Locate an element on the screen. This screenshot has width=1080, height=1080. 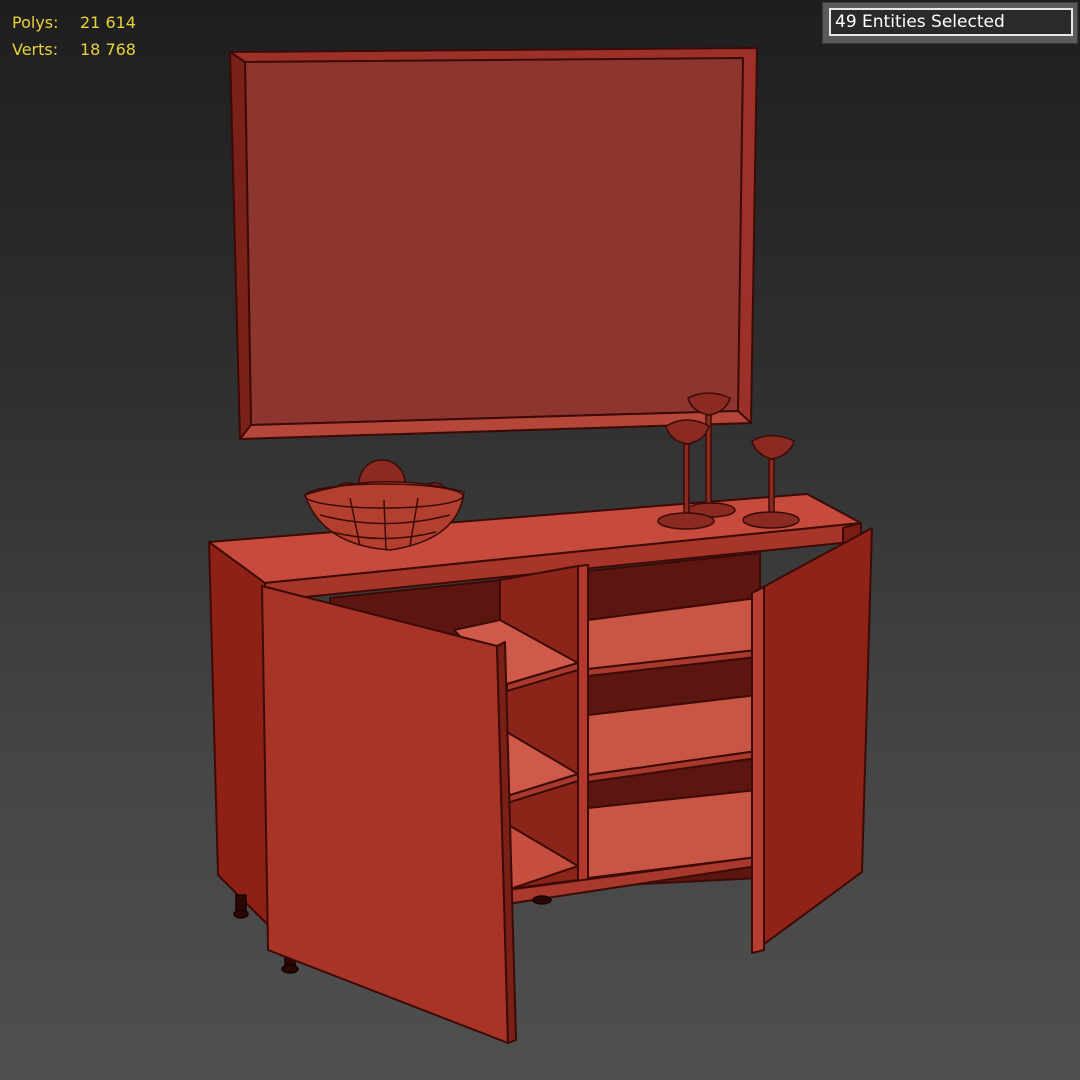
polys-value: 21 614 is located at coordinates (108, 22).